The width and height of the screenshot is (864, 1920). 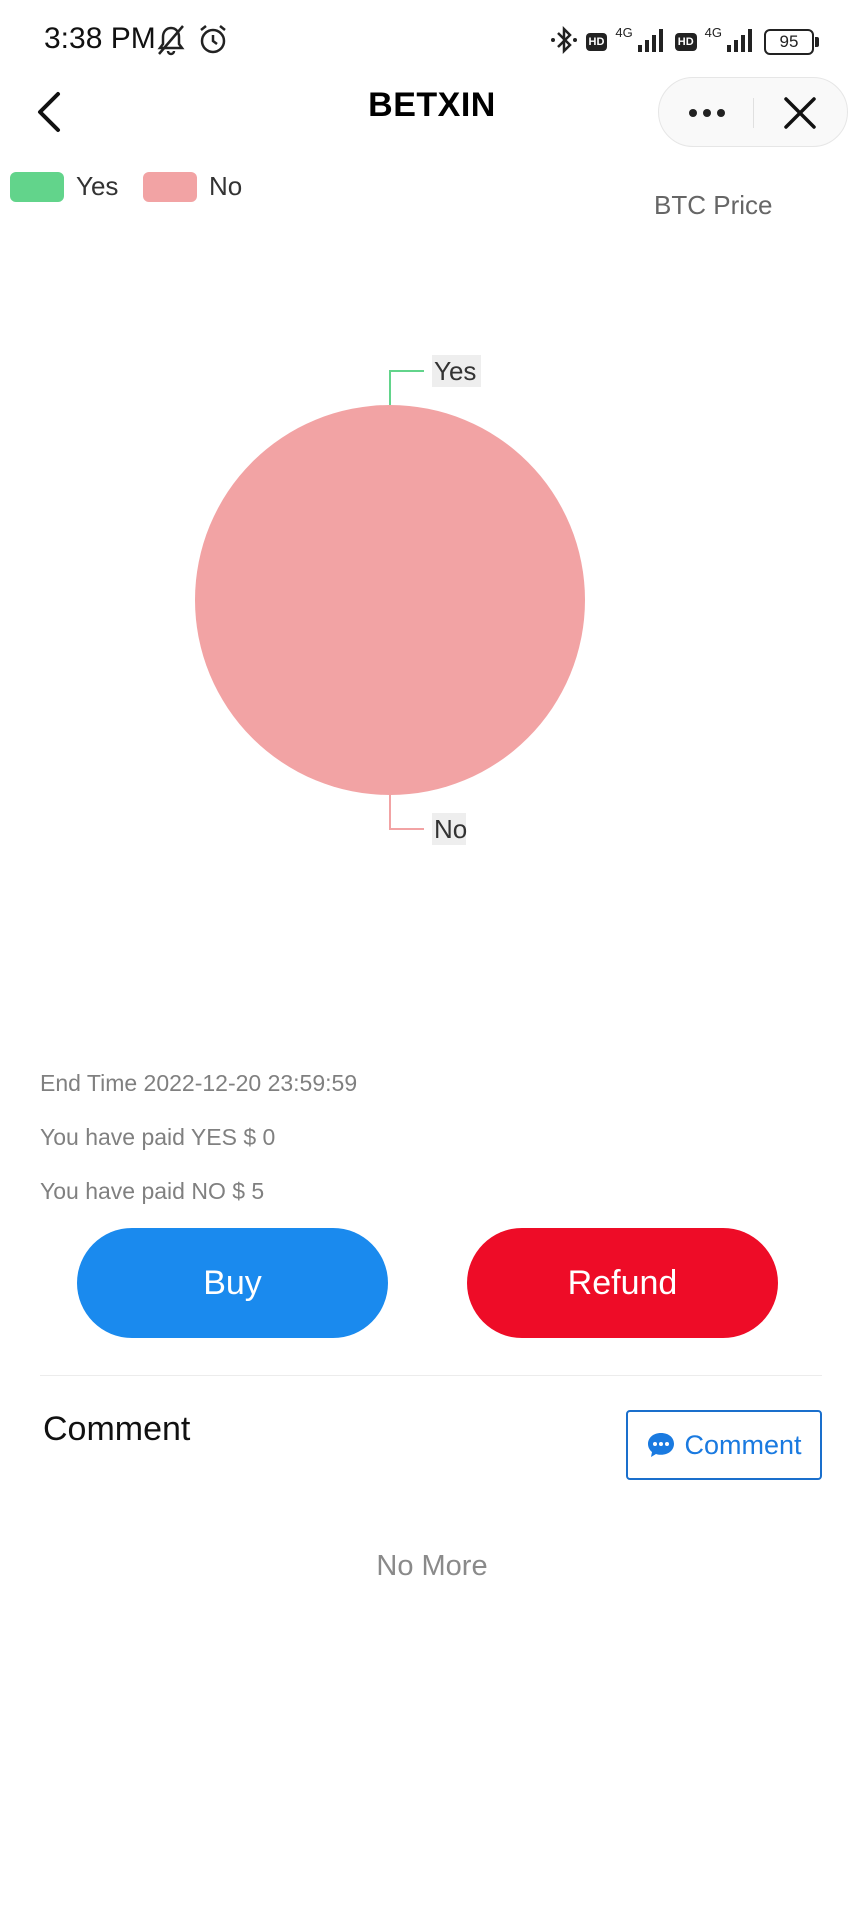 I want to click on capsule-divider, so click(x=753, y=113).